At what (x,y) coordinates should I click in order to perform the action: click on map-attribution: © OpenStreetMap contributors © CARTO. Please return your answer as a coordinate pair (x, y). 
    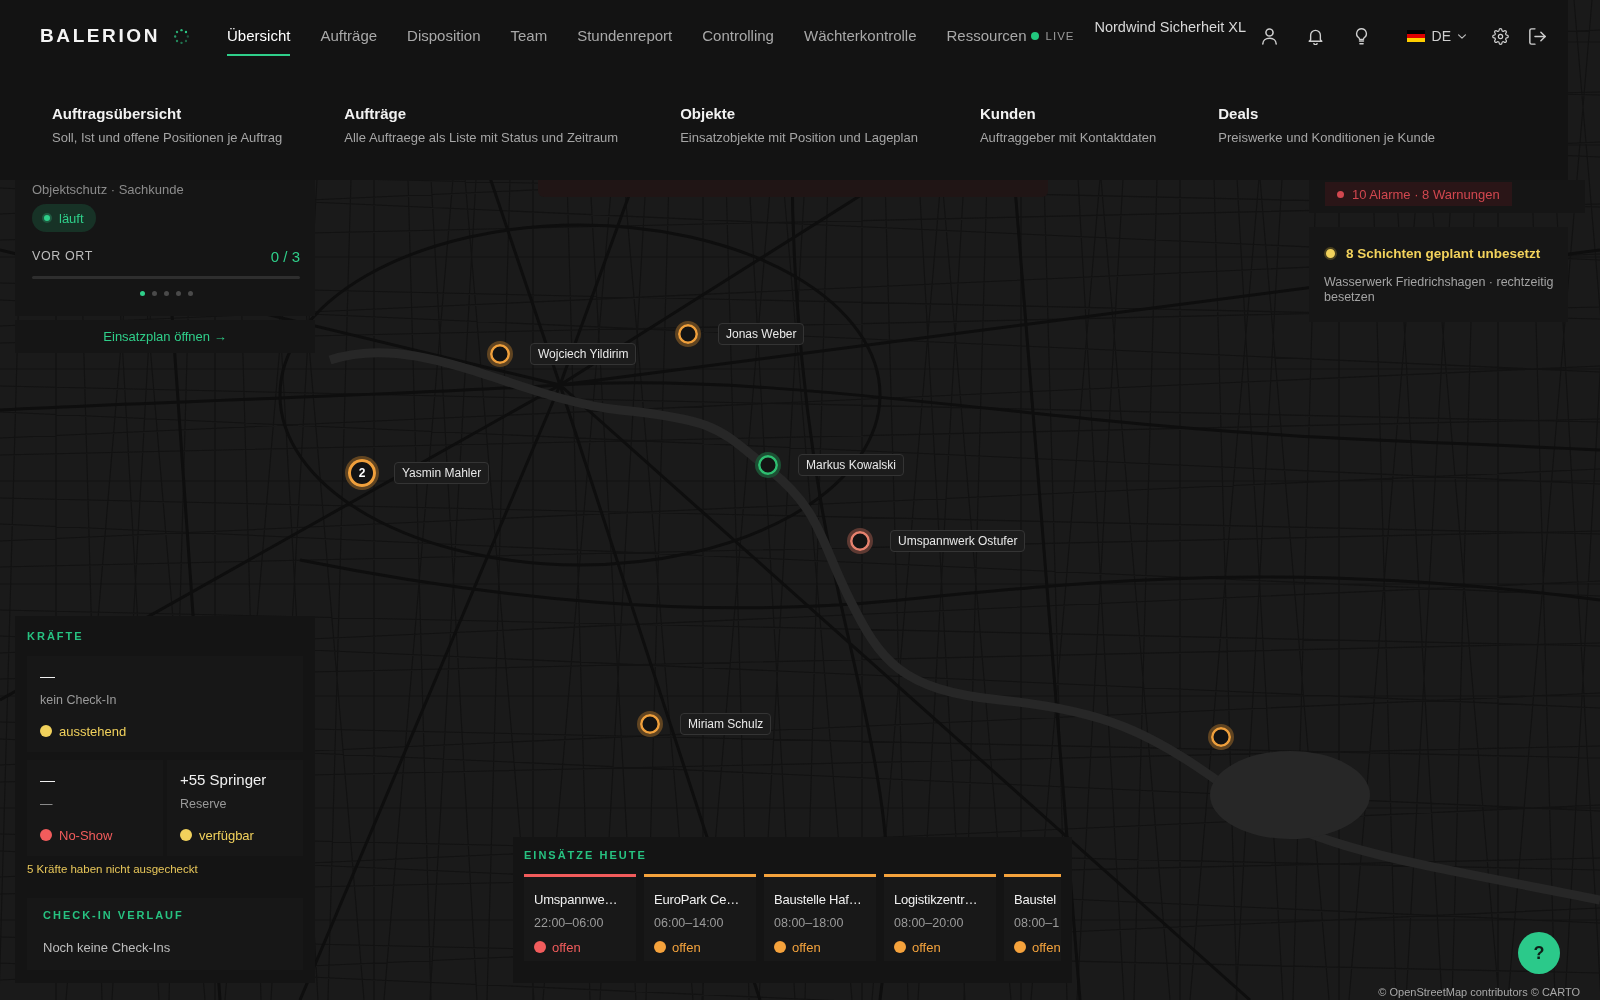
    Looking at the image, I should click on (1479, 992).